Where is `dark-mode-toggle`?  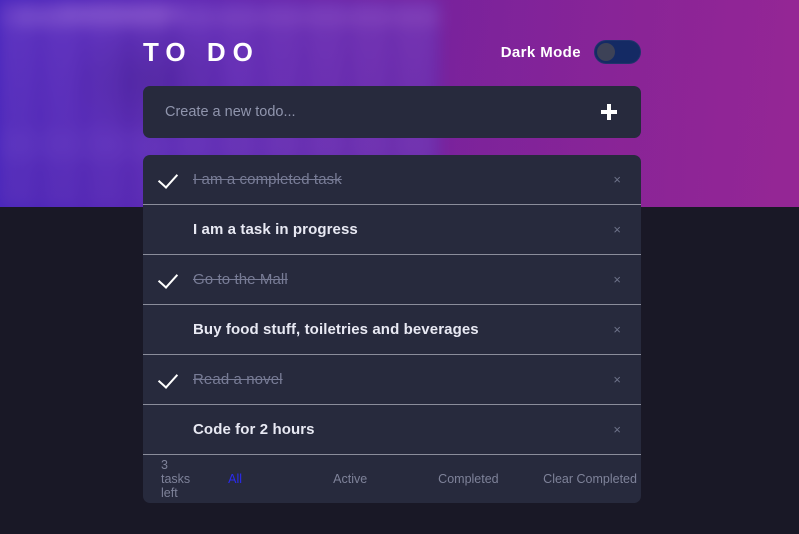 dark-mode-toggle is located at coordinates (617, 52).